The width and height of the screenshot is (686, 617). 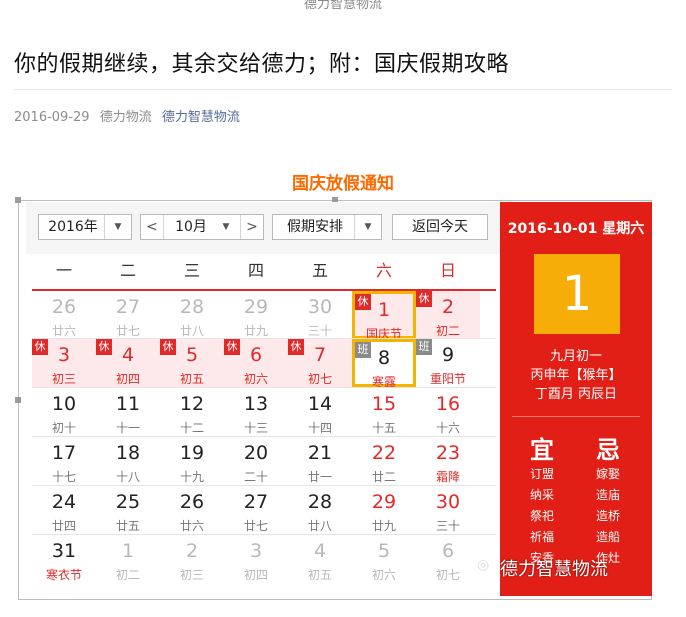 I want to click on lunar-label: 初六, so click(x=255, y=379).